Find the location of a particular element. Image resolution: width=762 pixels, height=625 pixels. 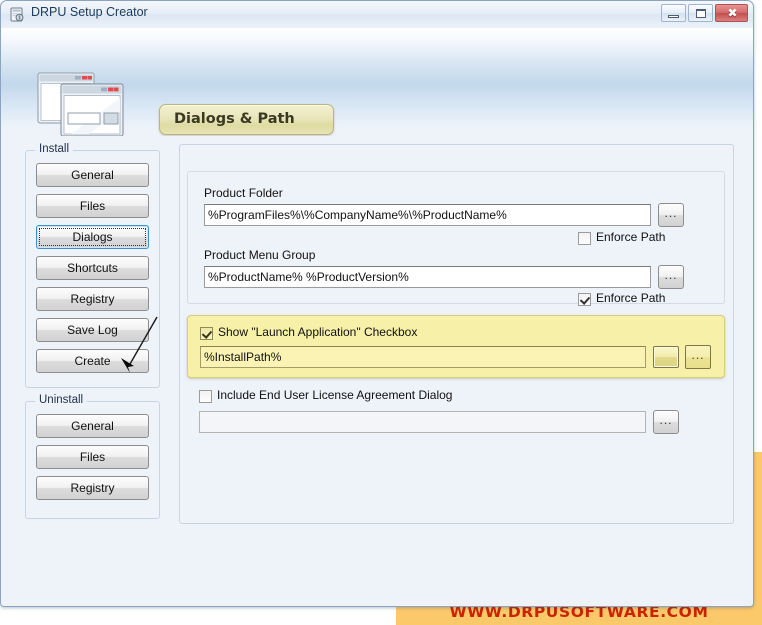

launch-pick-button is located at coordinates (666, 357).